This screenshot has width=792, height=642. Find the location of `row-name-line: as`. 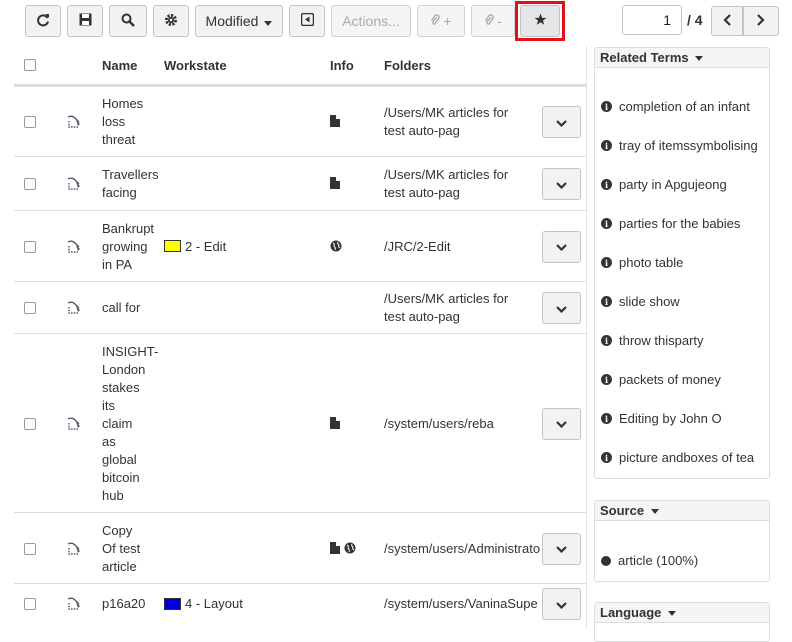

row-name-line: as is located at coordinates (109, 441).